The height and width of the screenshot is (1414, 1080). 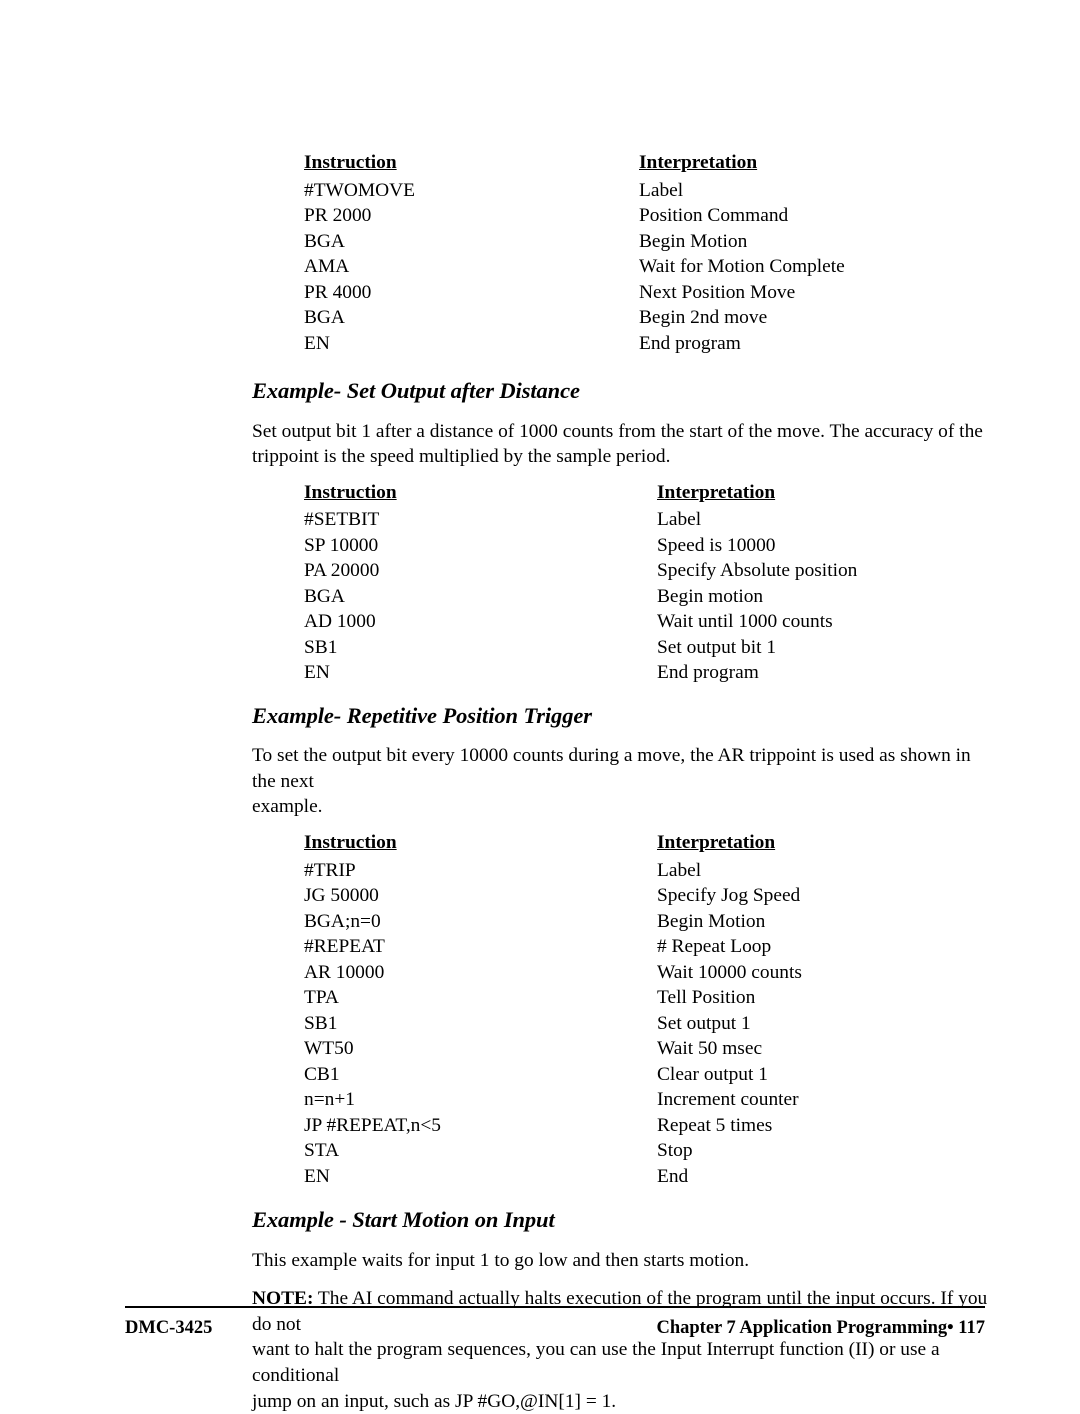 I want to click on table-row: BGA Begin Motion, so click(x=650, y=242).